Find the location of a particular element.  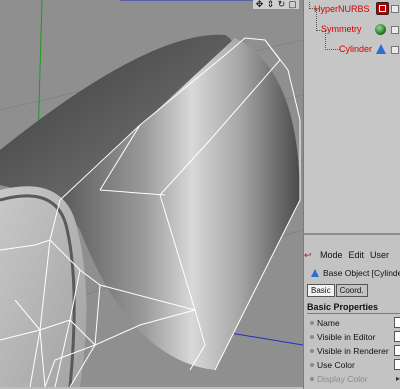

menu-mode: Mode is located at coordinates (331, 255).